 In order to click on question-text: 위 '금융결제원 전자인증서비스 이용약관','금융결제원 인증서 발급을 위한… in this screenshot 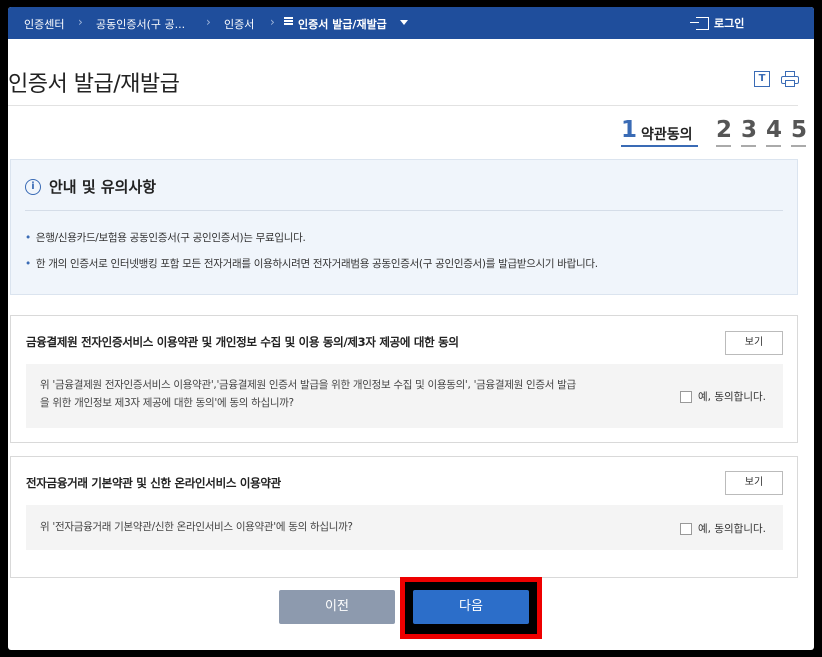, I will do `click(308, 394)`.